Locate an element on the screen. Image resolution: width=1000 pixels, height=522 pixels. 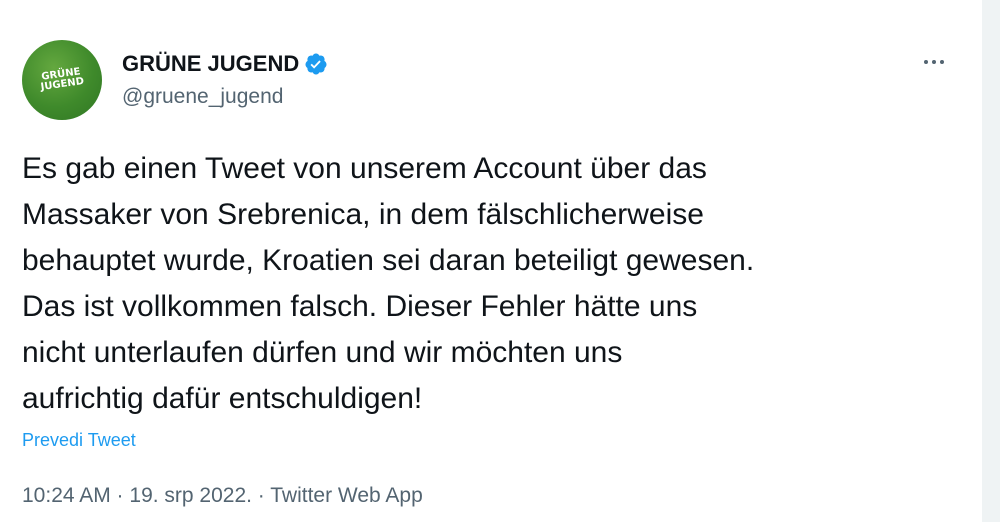
more-options-icon is located at coordinates (934, 62).